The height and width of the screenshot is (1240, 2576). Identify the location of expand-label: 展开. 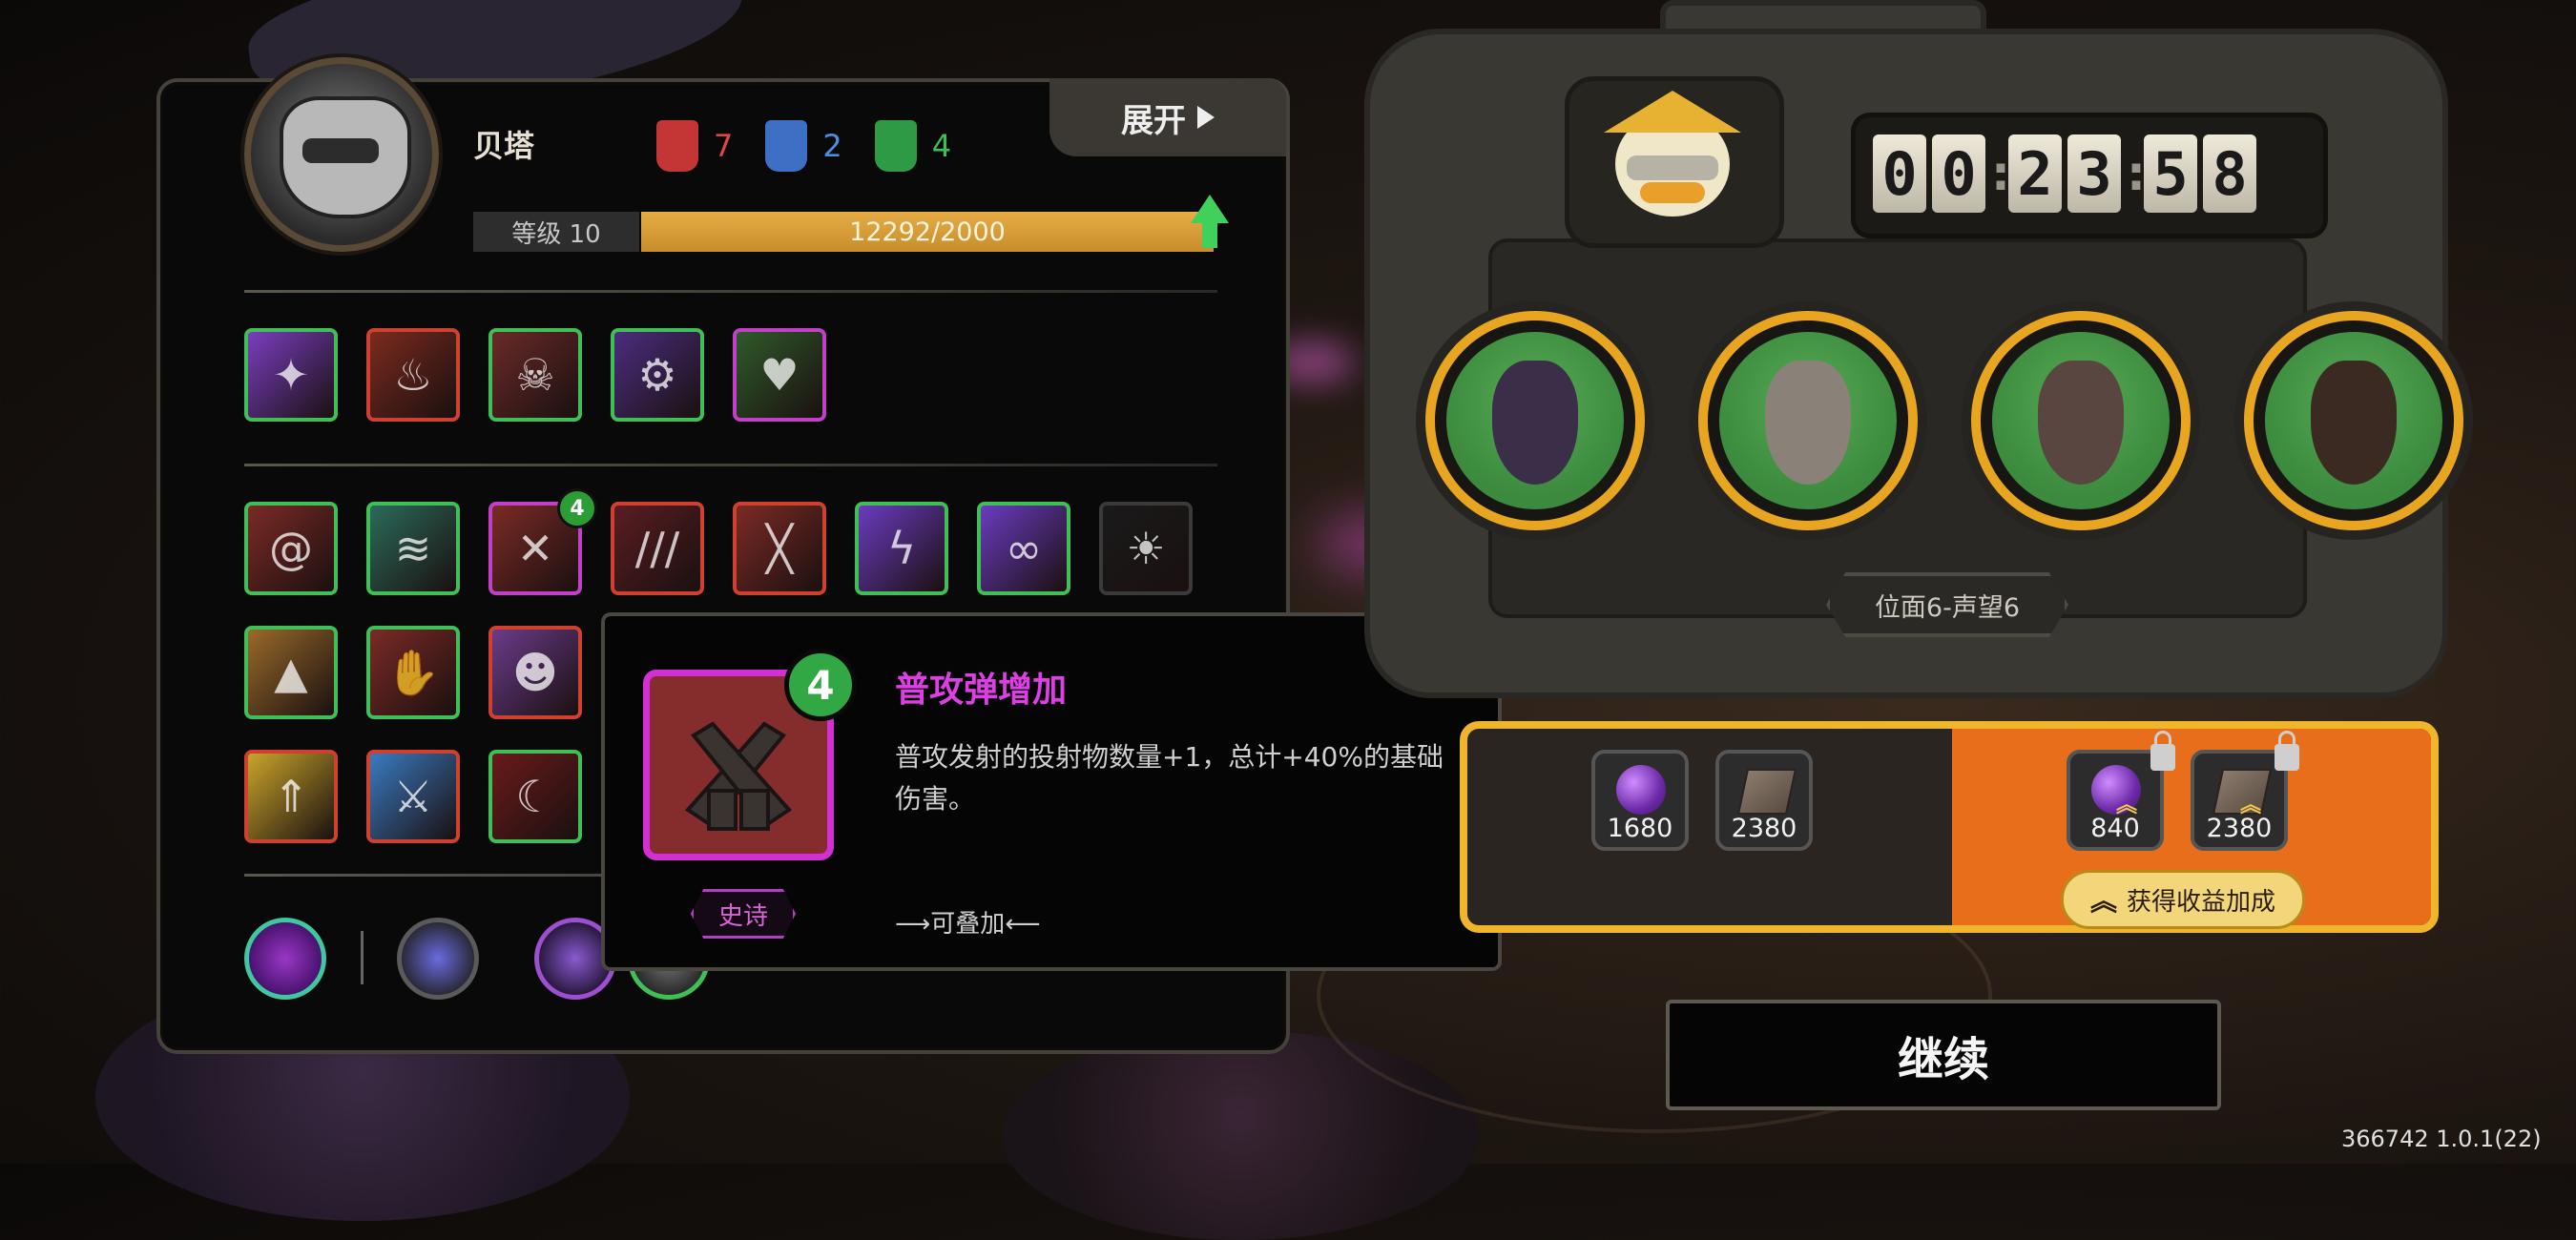
(1153, 120).